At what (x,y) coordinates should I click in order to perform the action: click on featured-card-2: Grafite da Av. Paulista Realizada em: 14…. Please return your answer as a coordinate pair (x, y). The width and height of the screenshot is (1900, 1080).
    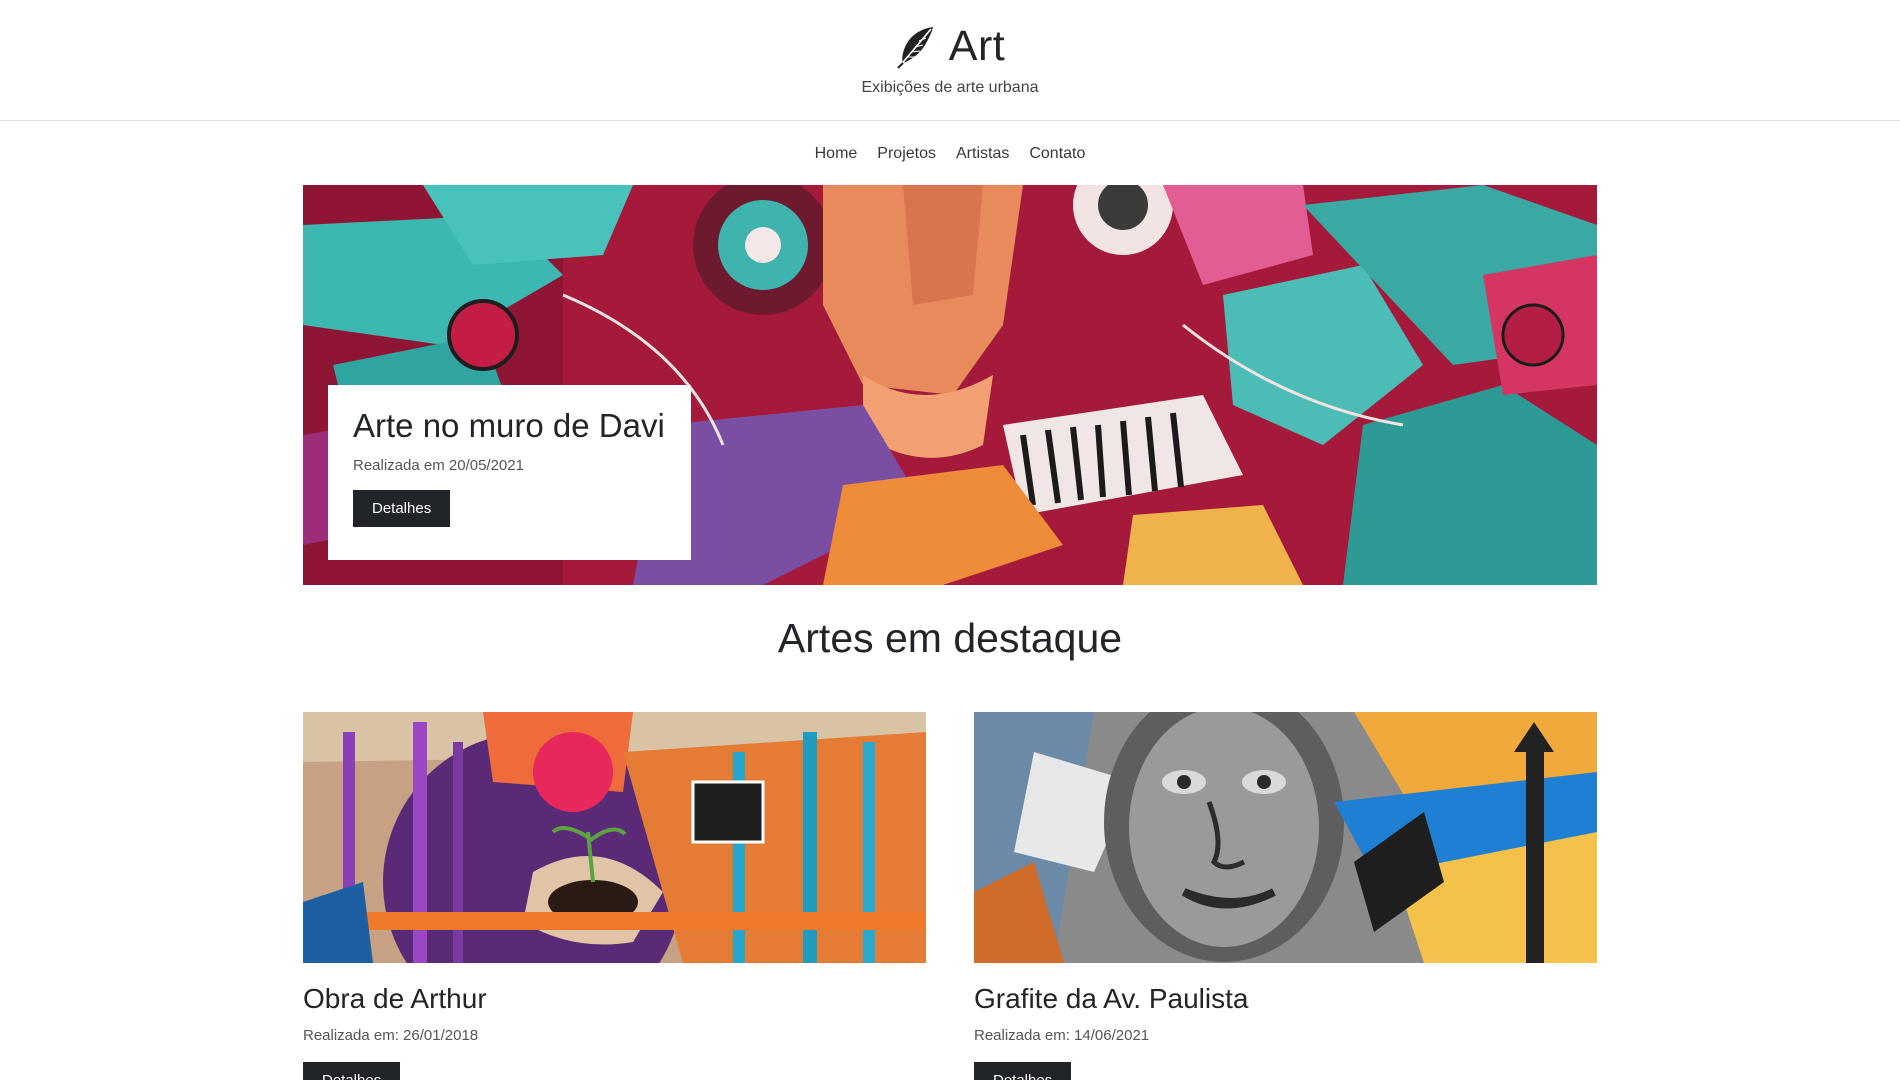
    Looking at the image, I should click on (1285, 896).